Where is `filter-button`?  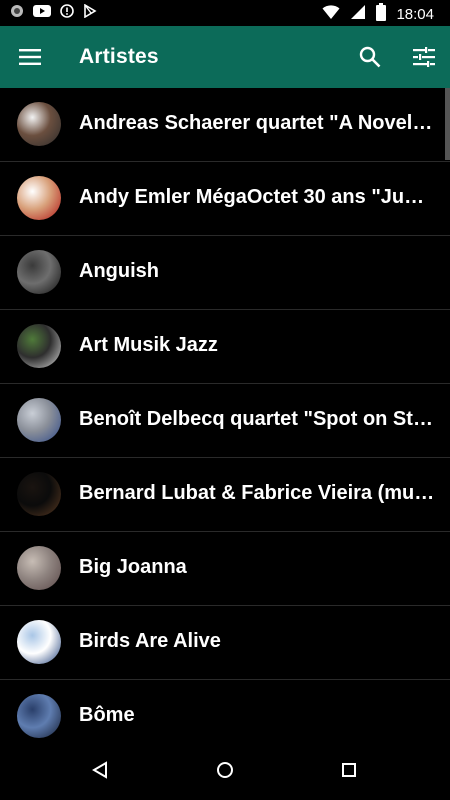 filter-button is located at coordinates (424, 57).